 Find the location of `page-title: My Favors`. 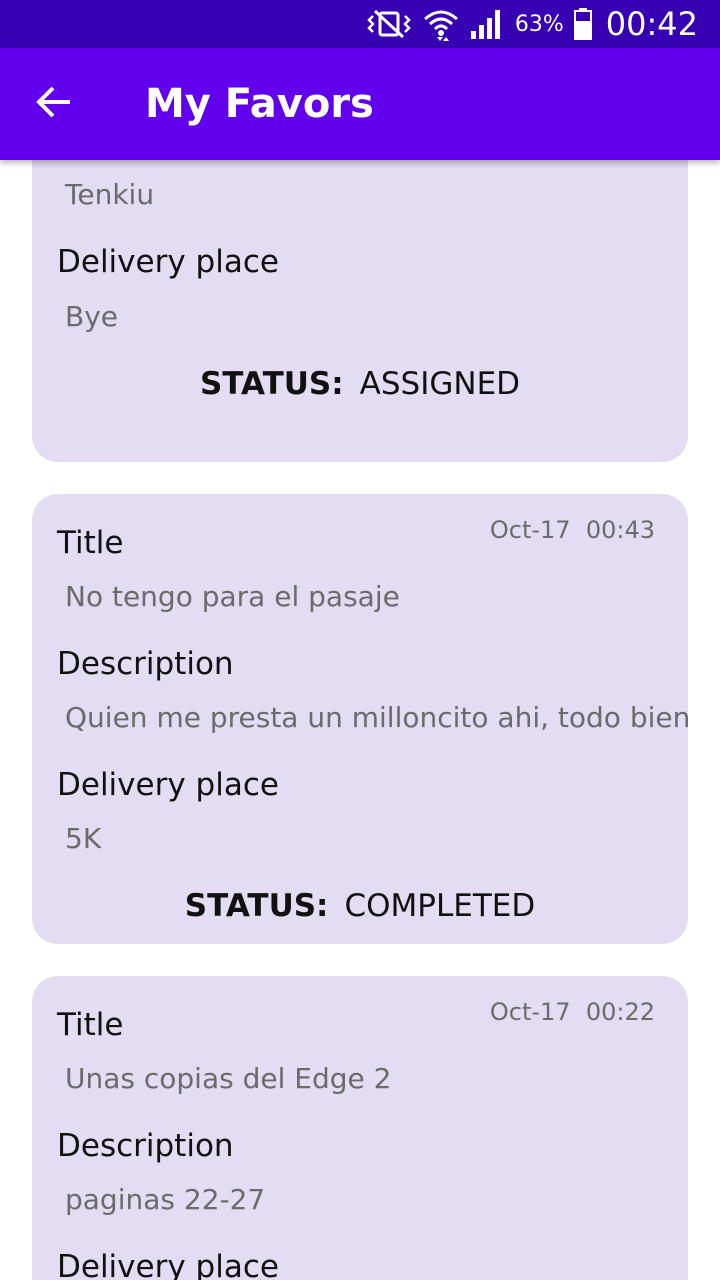

page-title: My Favors is located at coordinates (259, 104).